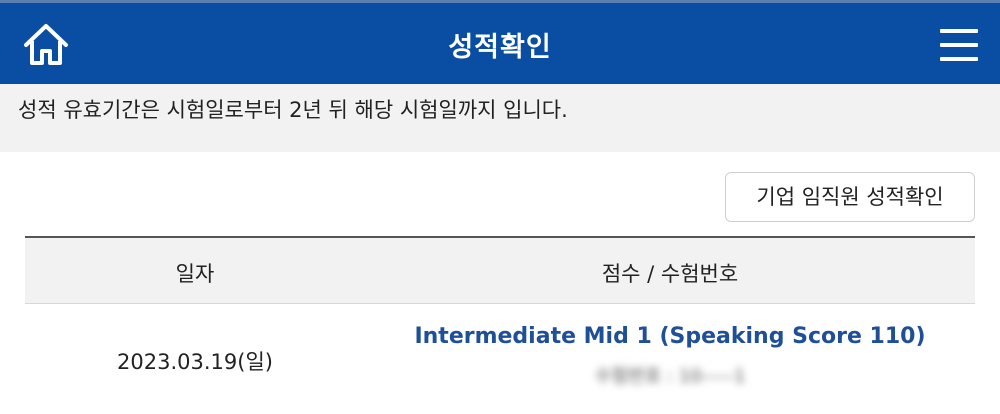 This screenshot has height=414, width=1000. I want to click on corporate-score-check-button: 기업 임직원 성적확인, so click(850, 197).